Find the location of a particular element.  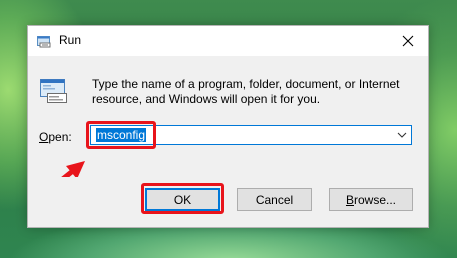

input-highlight-annotation is located at coordinates (121, 135).